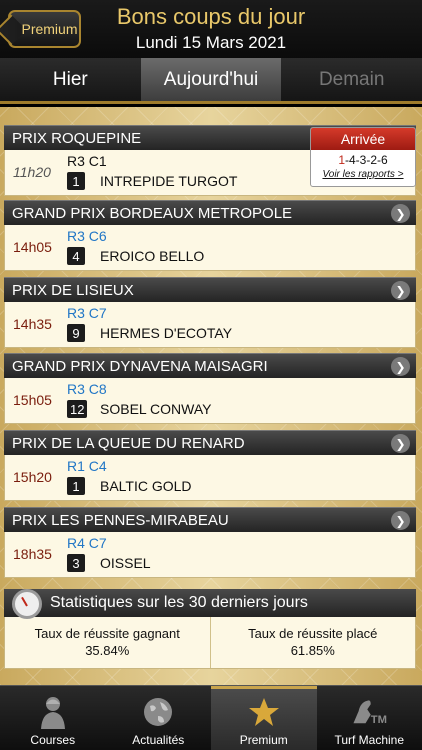  What do you see at coordinates (128, 443) in the screenshot?
I see `race-name: PRIX DE LA QUEUE DU RENARD` at bounding box center [128, 443].